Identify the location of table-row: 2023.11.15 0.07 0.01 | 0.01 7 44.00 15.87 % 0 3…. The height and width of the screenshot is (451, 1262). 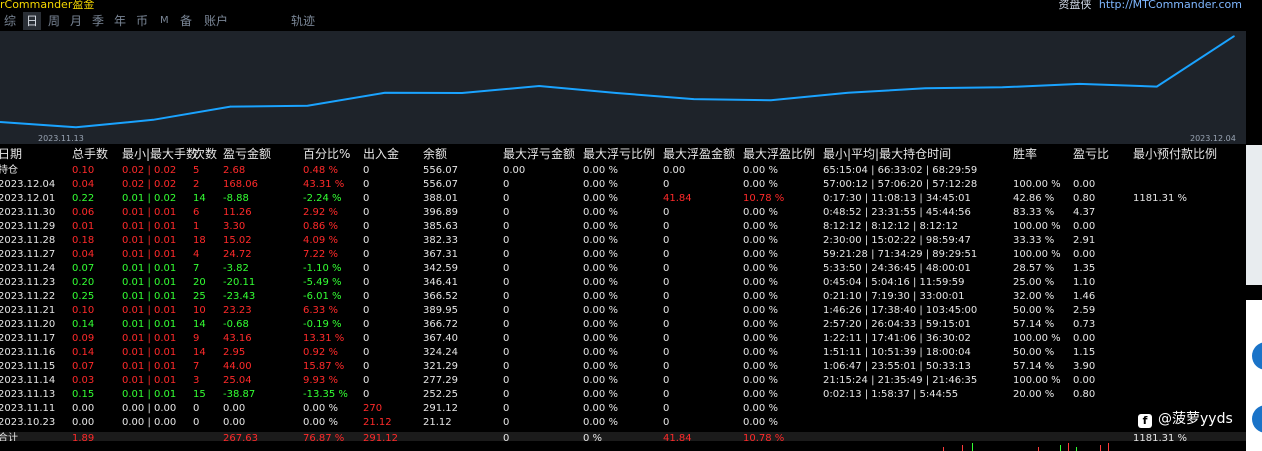
(623, 367).